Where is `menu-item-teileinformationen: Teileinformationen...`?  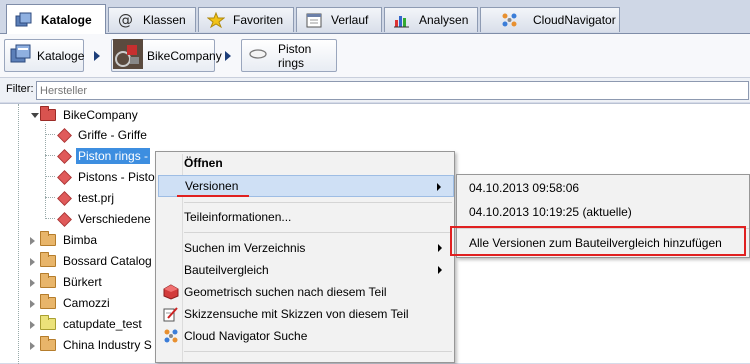 menu-item-teileinformationen: Teileinformationen... is located at coordinates (306, 217).